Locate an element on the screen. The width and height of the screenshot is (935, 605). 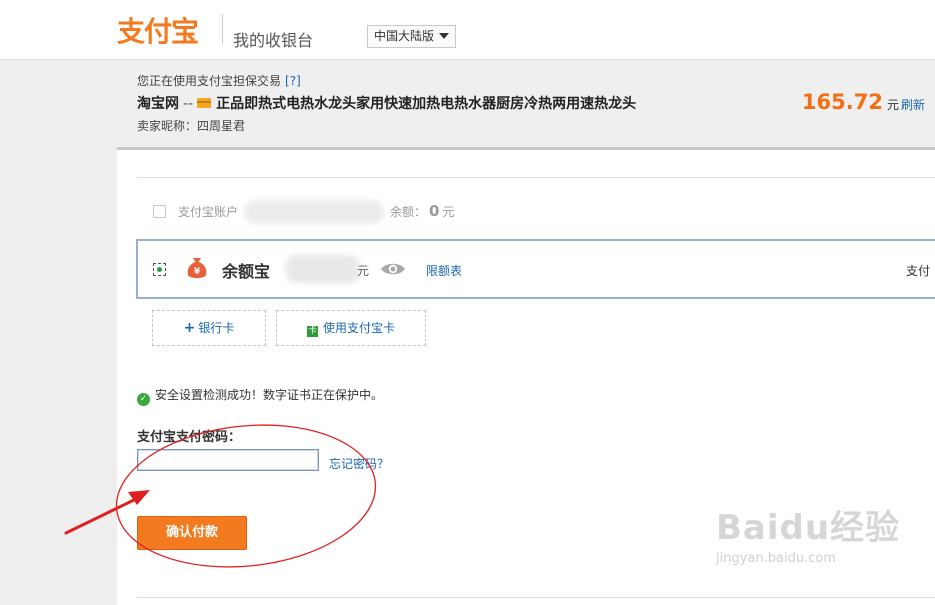
alipay-logo: 支付宝 is located at coordinates (158, 29).